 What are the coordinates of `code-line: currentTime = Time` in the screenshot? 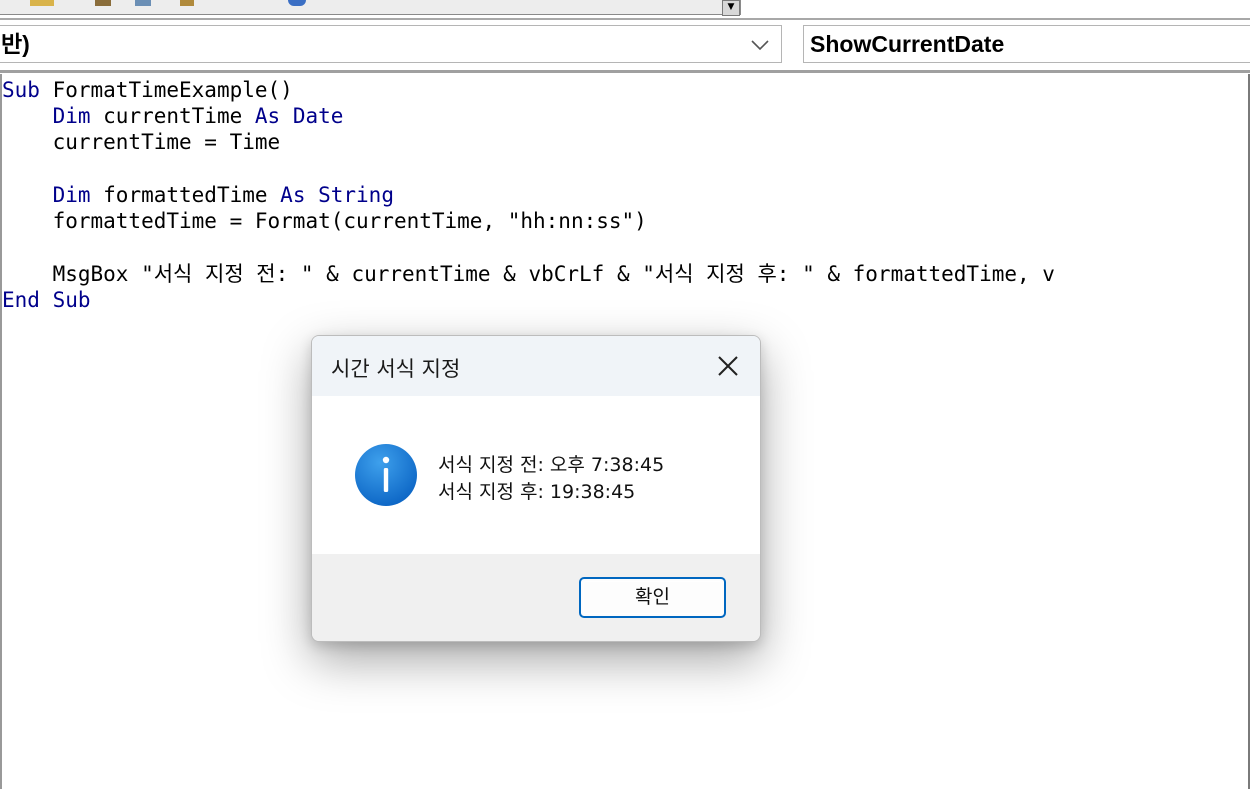 It's located at (141, 142).